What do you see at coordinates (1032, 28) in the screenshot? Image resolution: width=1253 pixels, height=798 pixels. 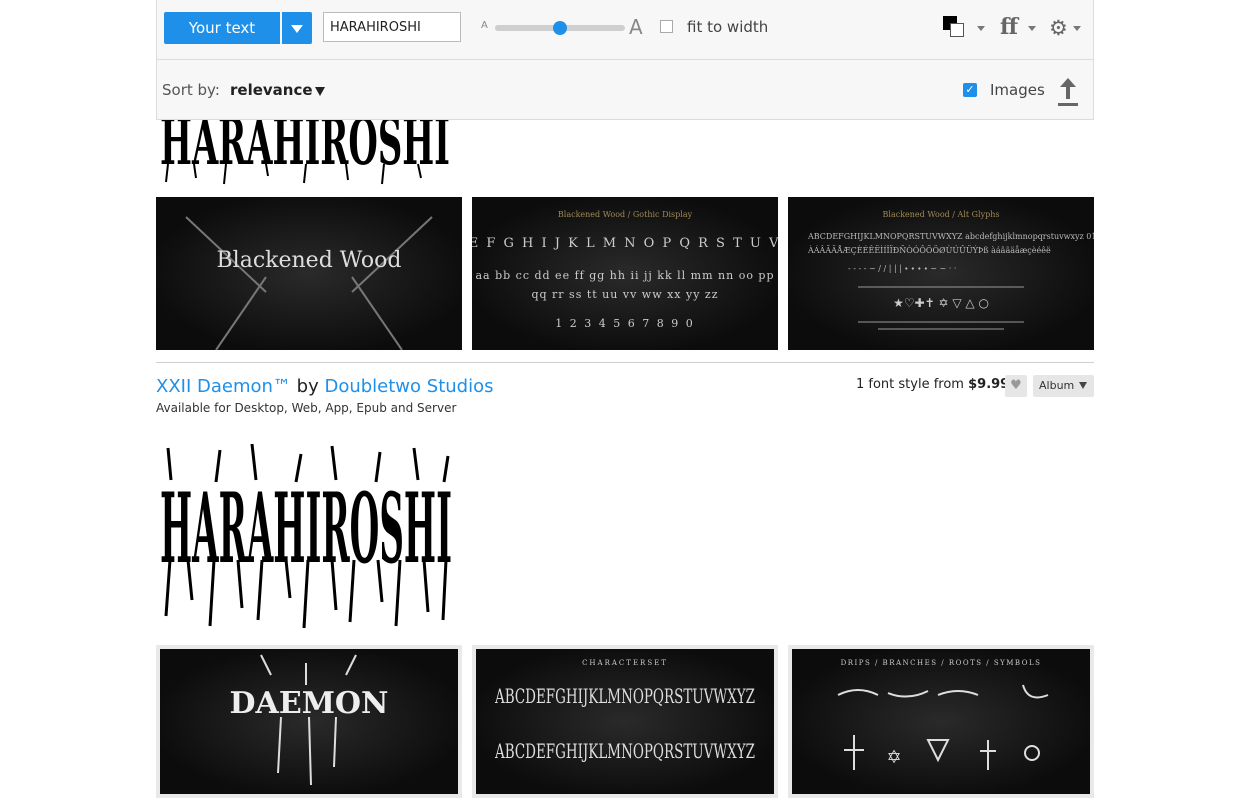 I see `opentype-features-caret-icon` at bounding box center [1032, 28].